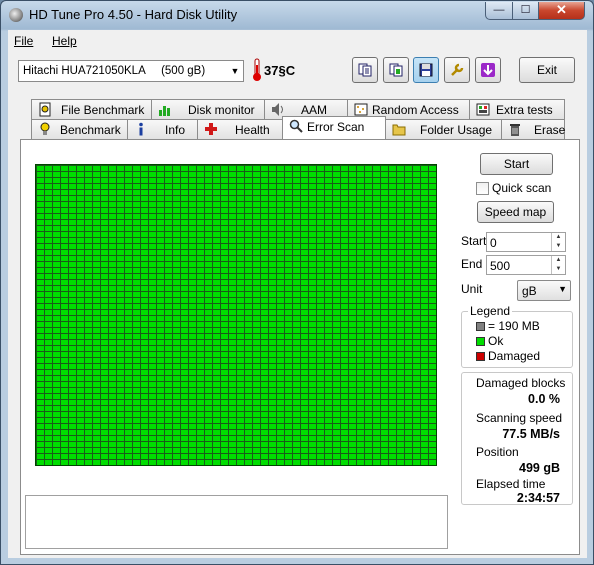  I want to click on end-input: 500 ▲ ▼, so click(526, 265).